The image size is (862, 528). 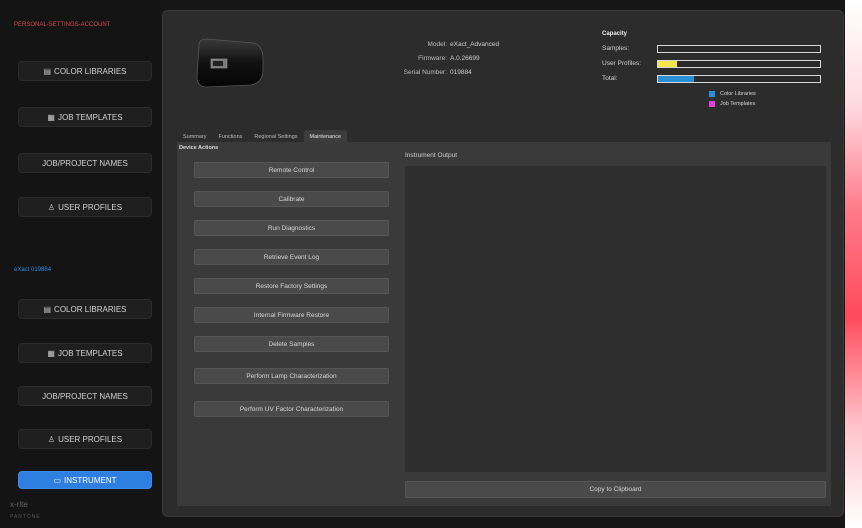 I want to click on firmware-label: Firmware:, so click(x=432, y=58).